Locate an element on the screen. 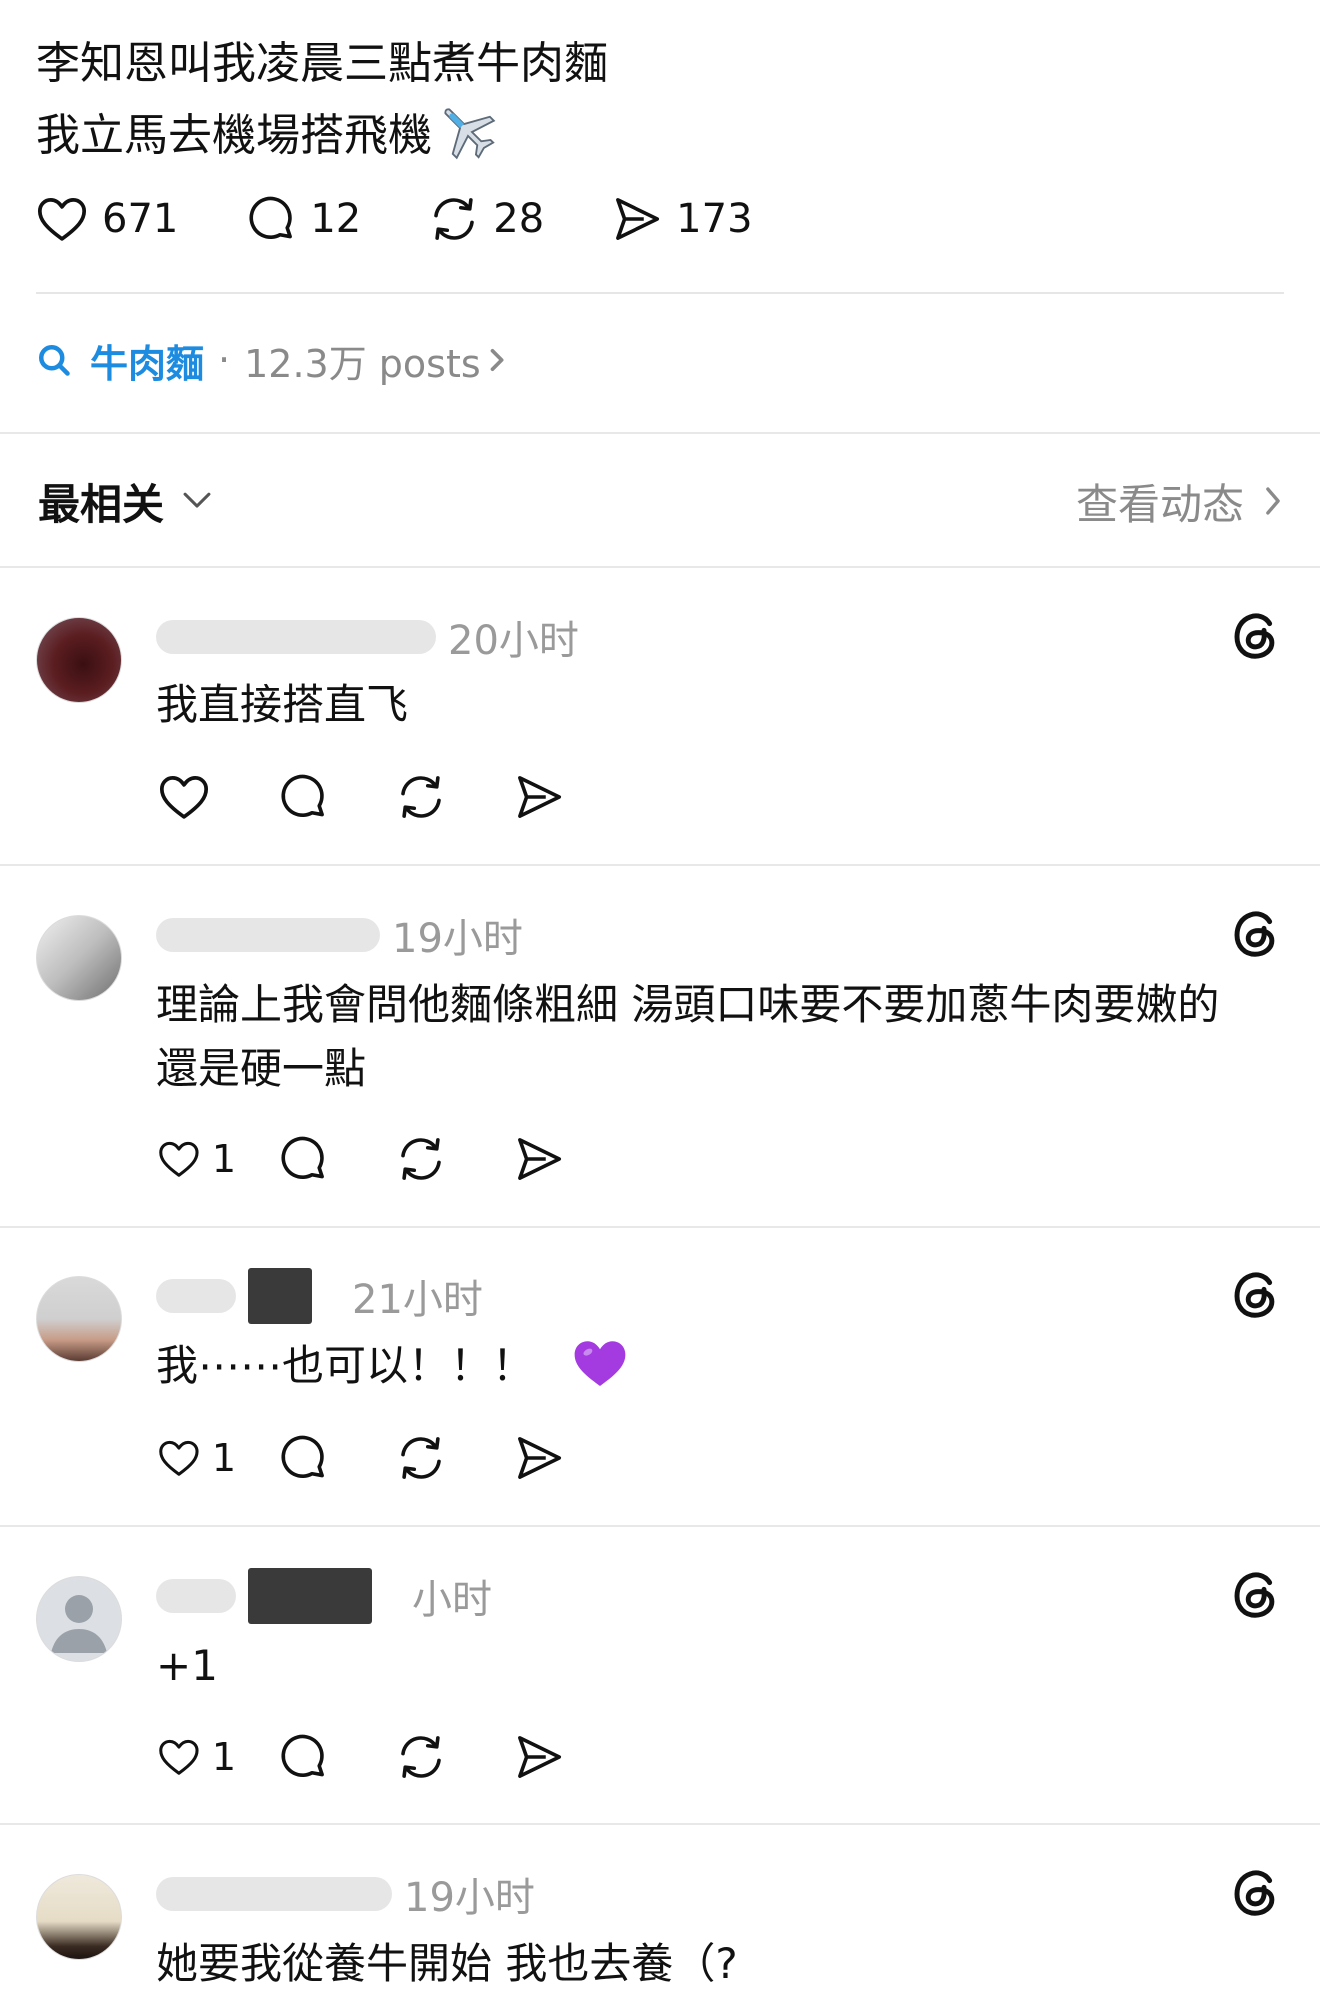  comment-count: 12 is located at coordinates (336, 219).